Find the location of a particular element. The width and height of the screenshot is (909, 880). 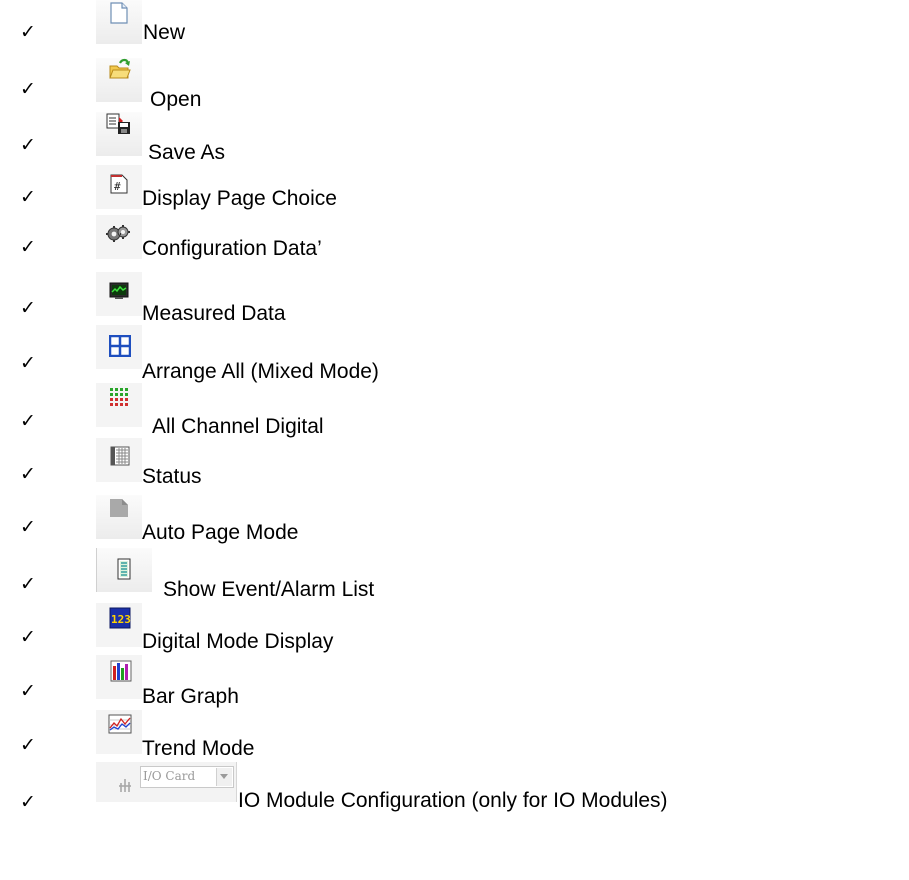

list-item-digital-mode-display: ✓ 123 Digital Mode Display is located at coordinates (454, 628).